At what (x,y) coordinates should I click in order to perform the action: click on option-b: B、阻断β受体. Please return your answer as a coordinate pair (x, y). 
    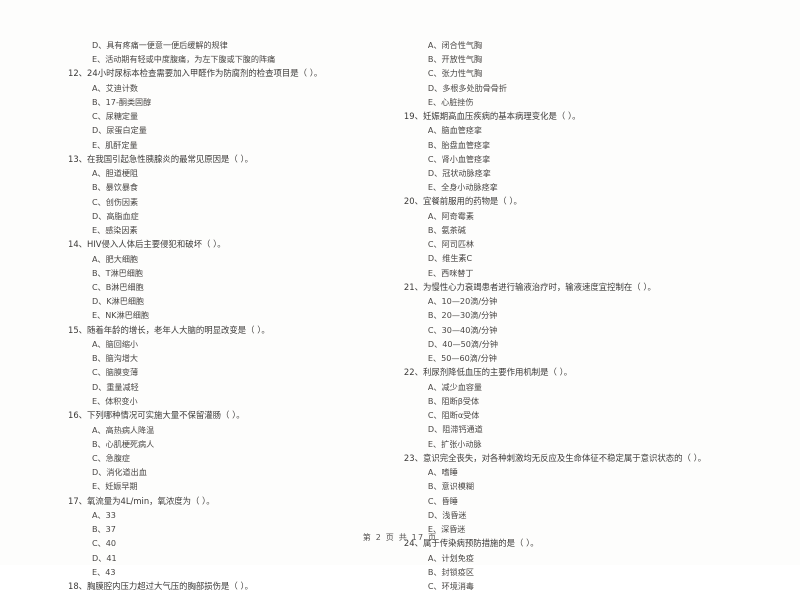
    Looking at the image, I should click on (607, 401).